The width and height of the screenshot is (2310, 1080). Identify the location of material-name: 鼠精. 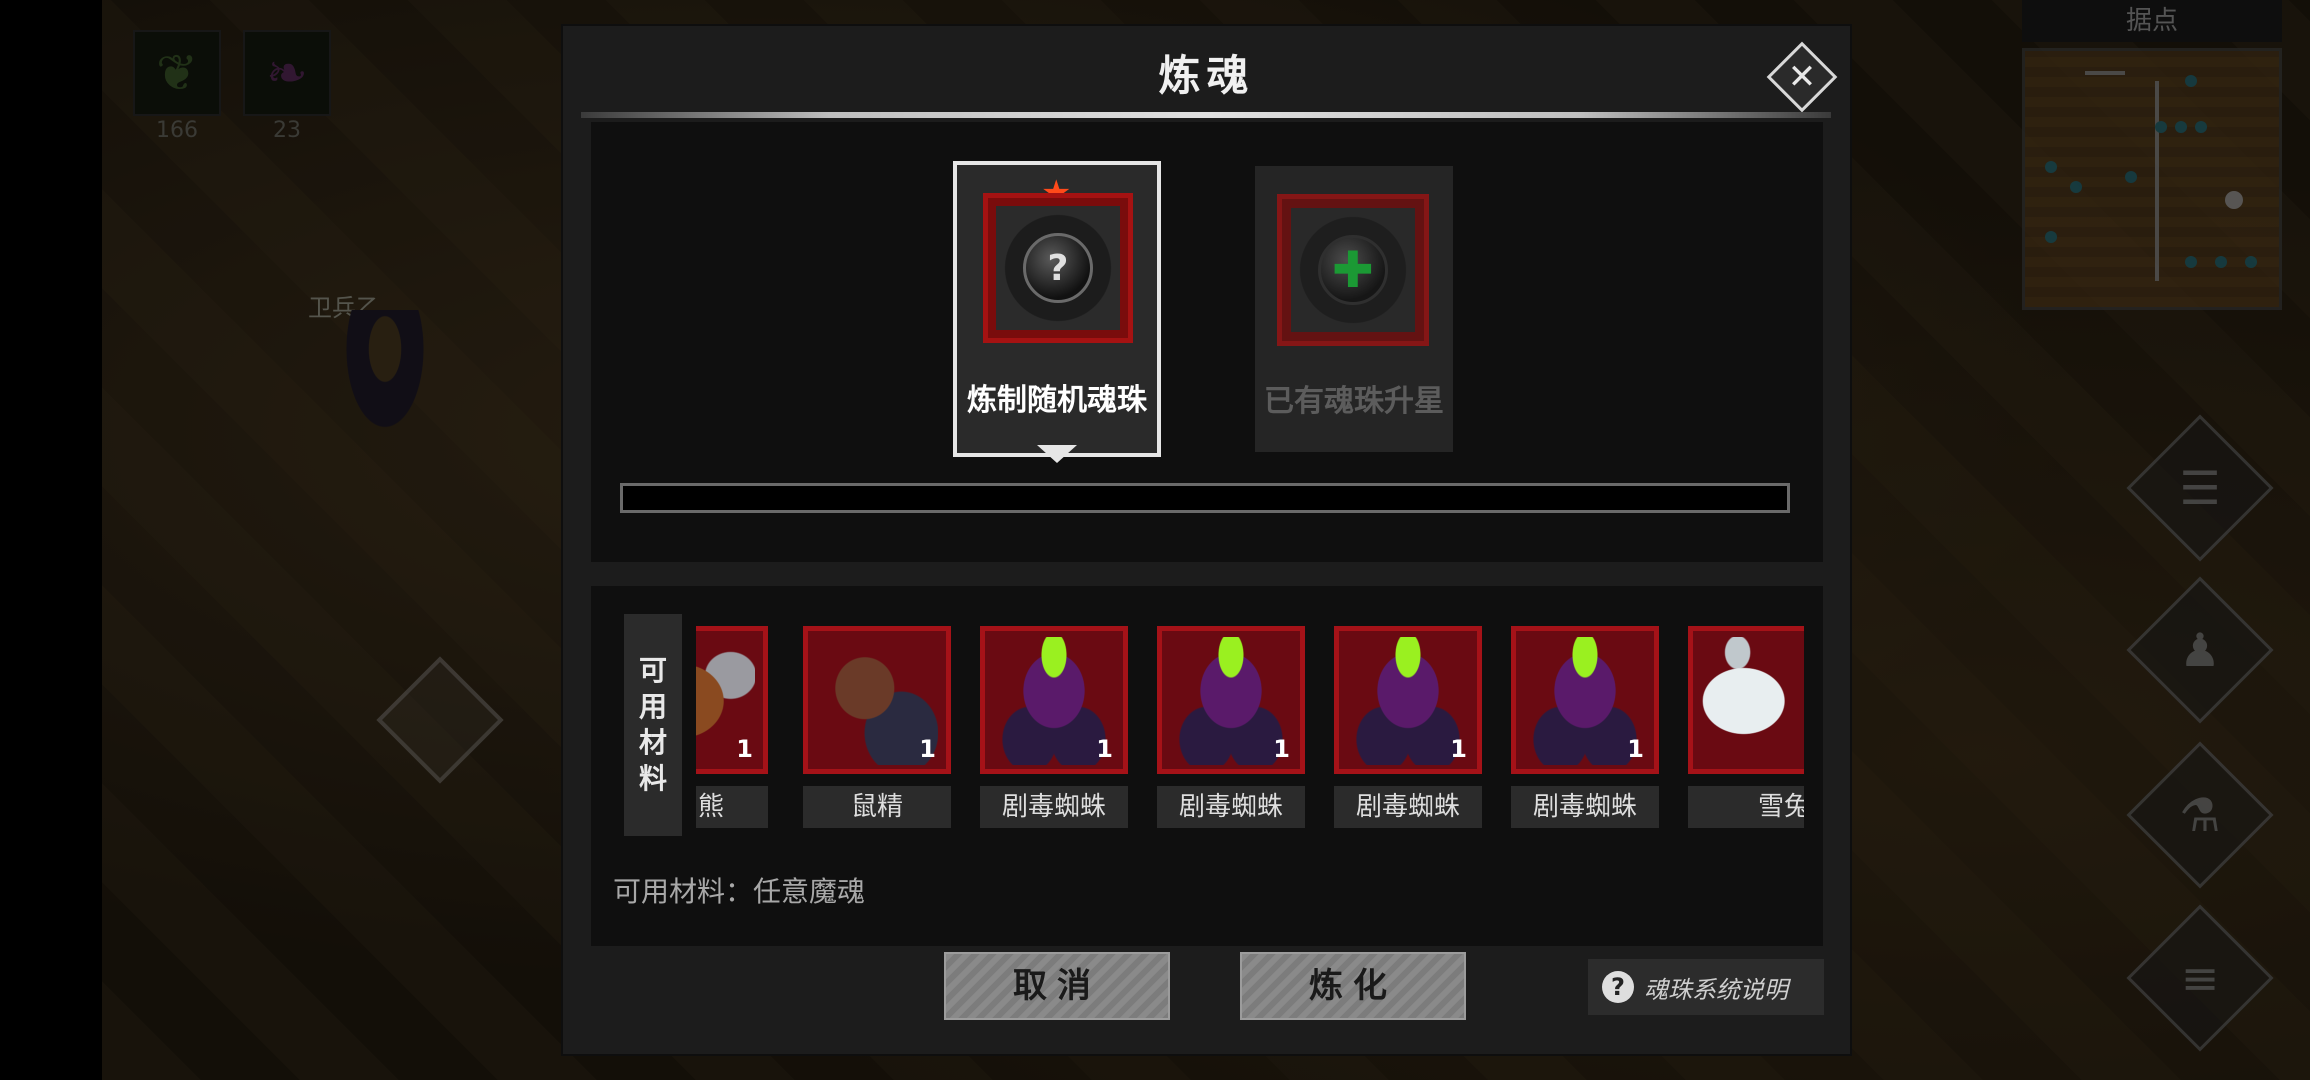
(877, 807).